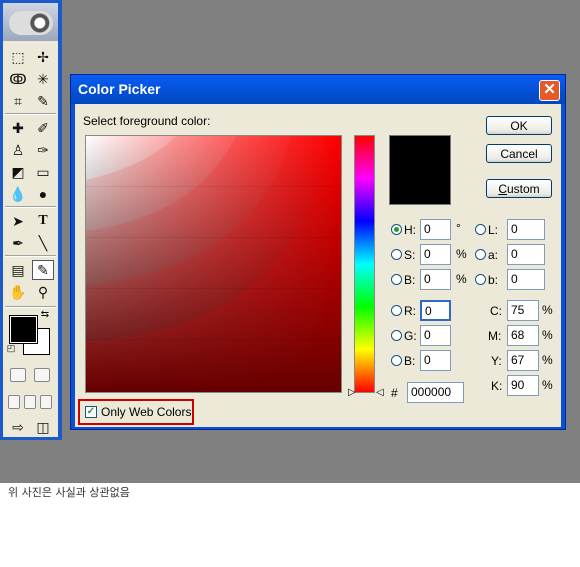  I want to click on brush-tool-icon: ✐, so click(43, 128).